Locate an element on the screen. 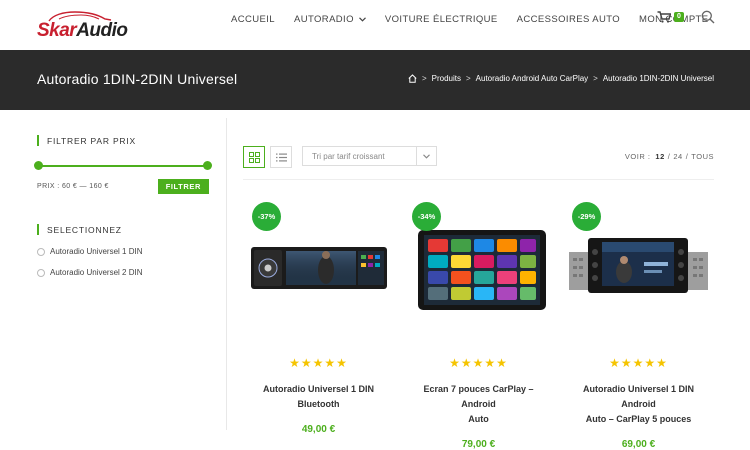 The image size is (750, 450). nav-item-autoradio: AUTORADIO is located at coordinates (330, 19).